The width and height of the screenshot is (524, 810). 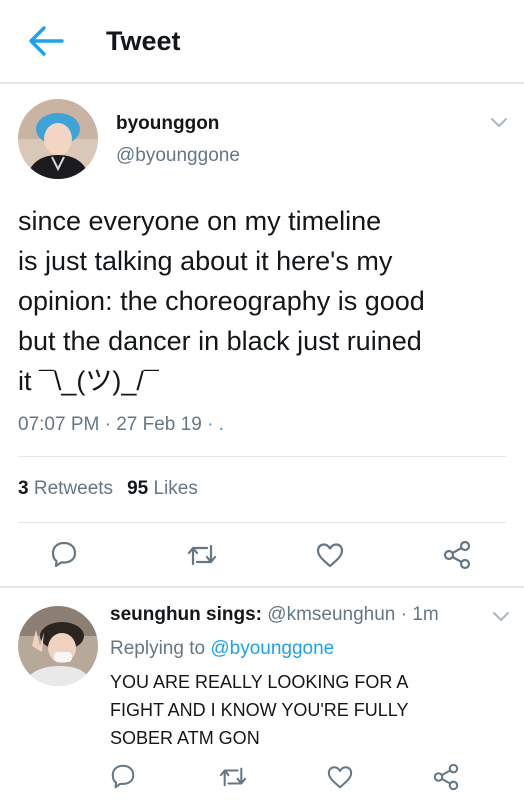 What do you see at coordinates (46, 41) in the screenshot?
I see `arrow-left-icon` at bounding box center [46, 41].